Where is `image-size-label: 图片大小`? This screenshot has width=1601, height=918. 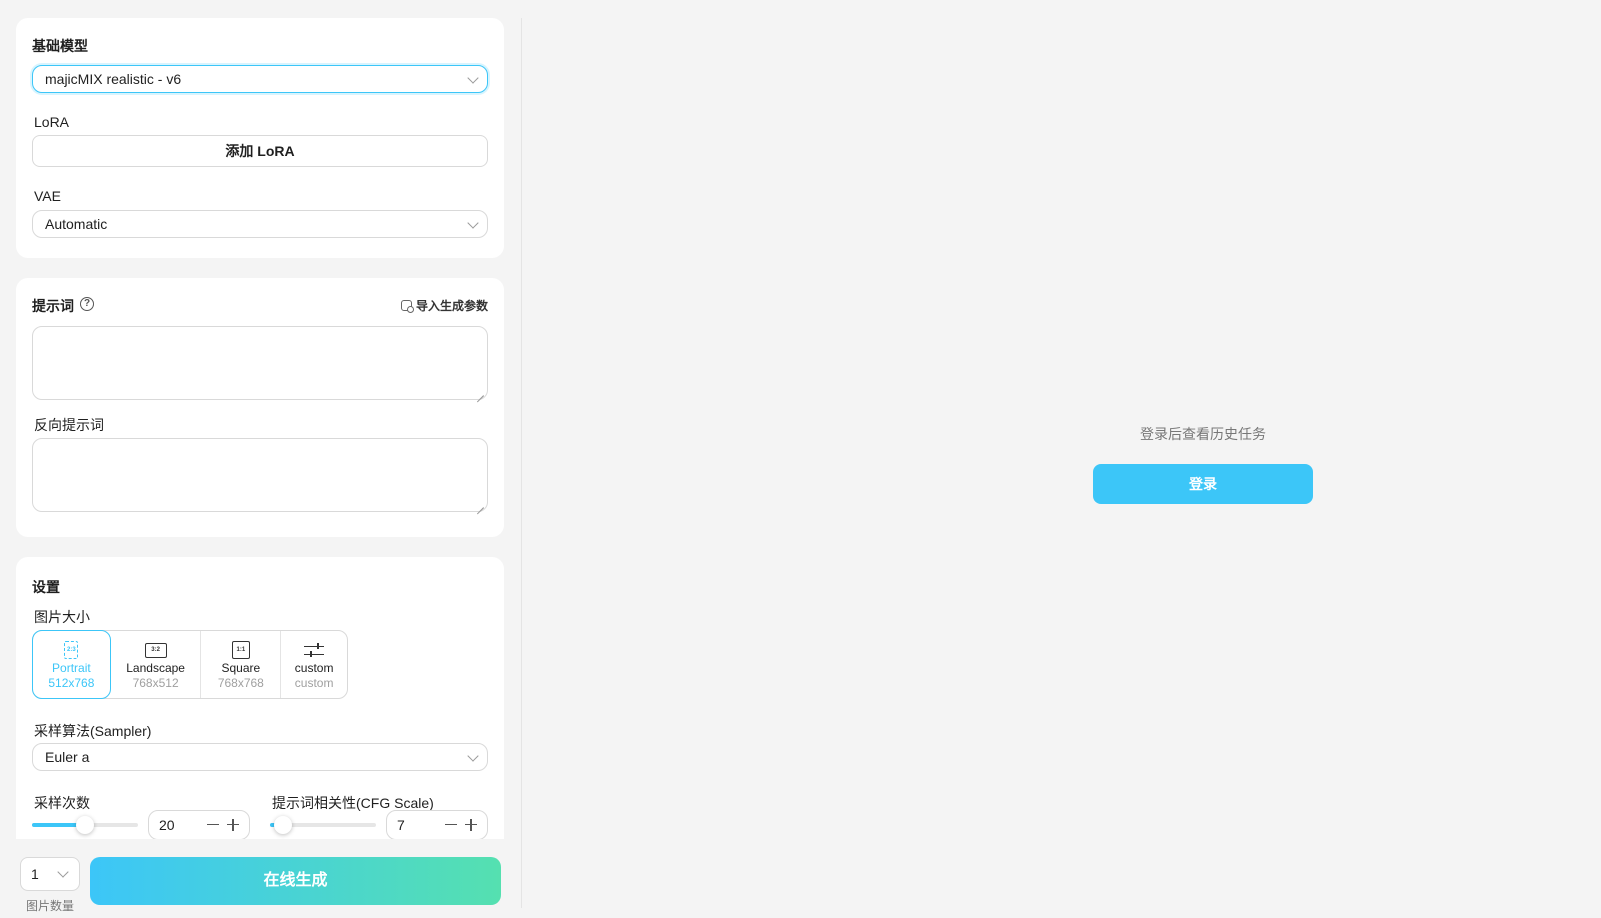
image-size-label: 图片大小 is located at coordinates (62, 617).